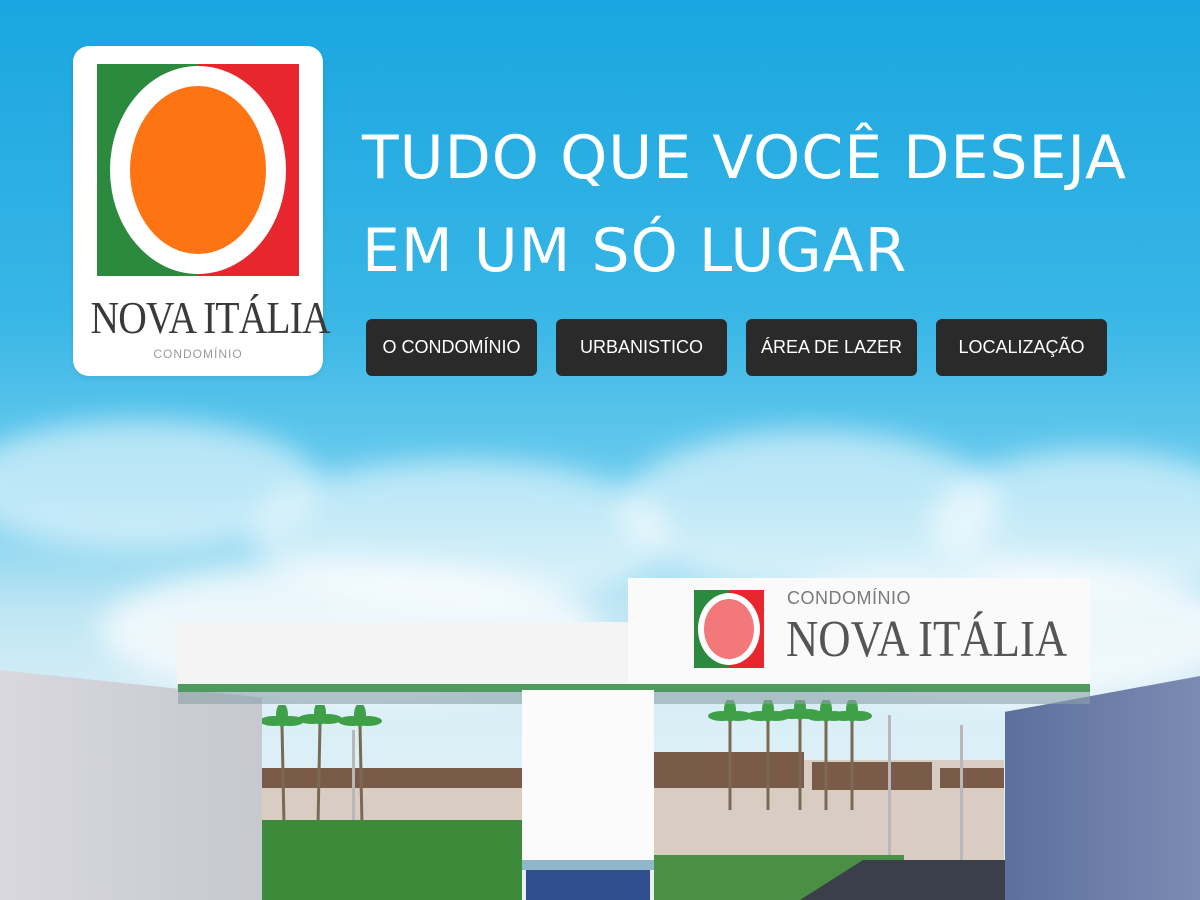  Describe the element at coordinates (641, 347) in the screenshot. I see `nav-urbanistico-button: URBANISTICO` at that location.